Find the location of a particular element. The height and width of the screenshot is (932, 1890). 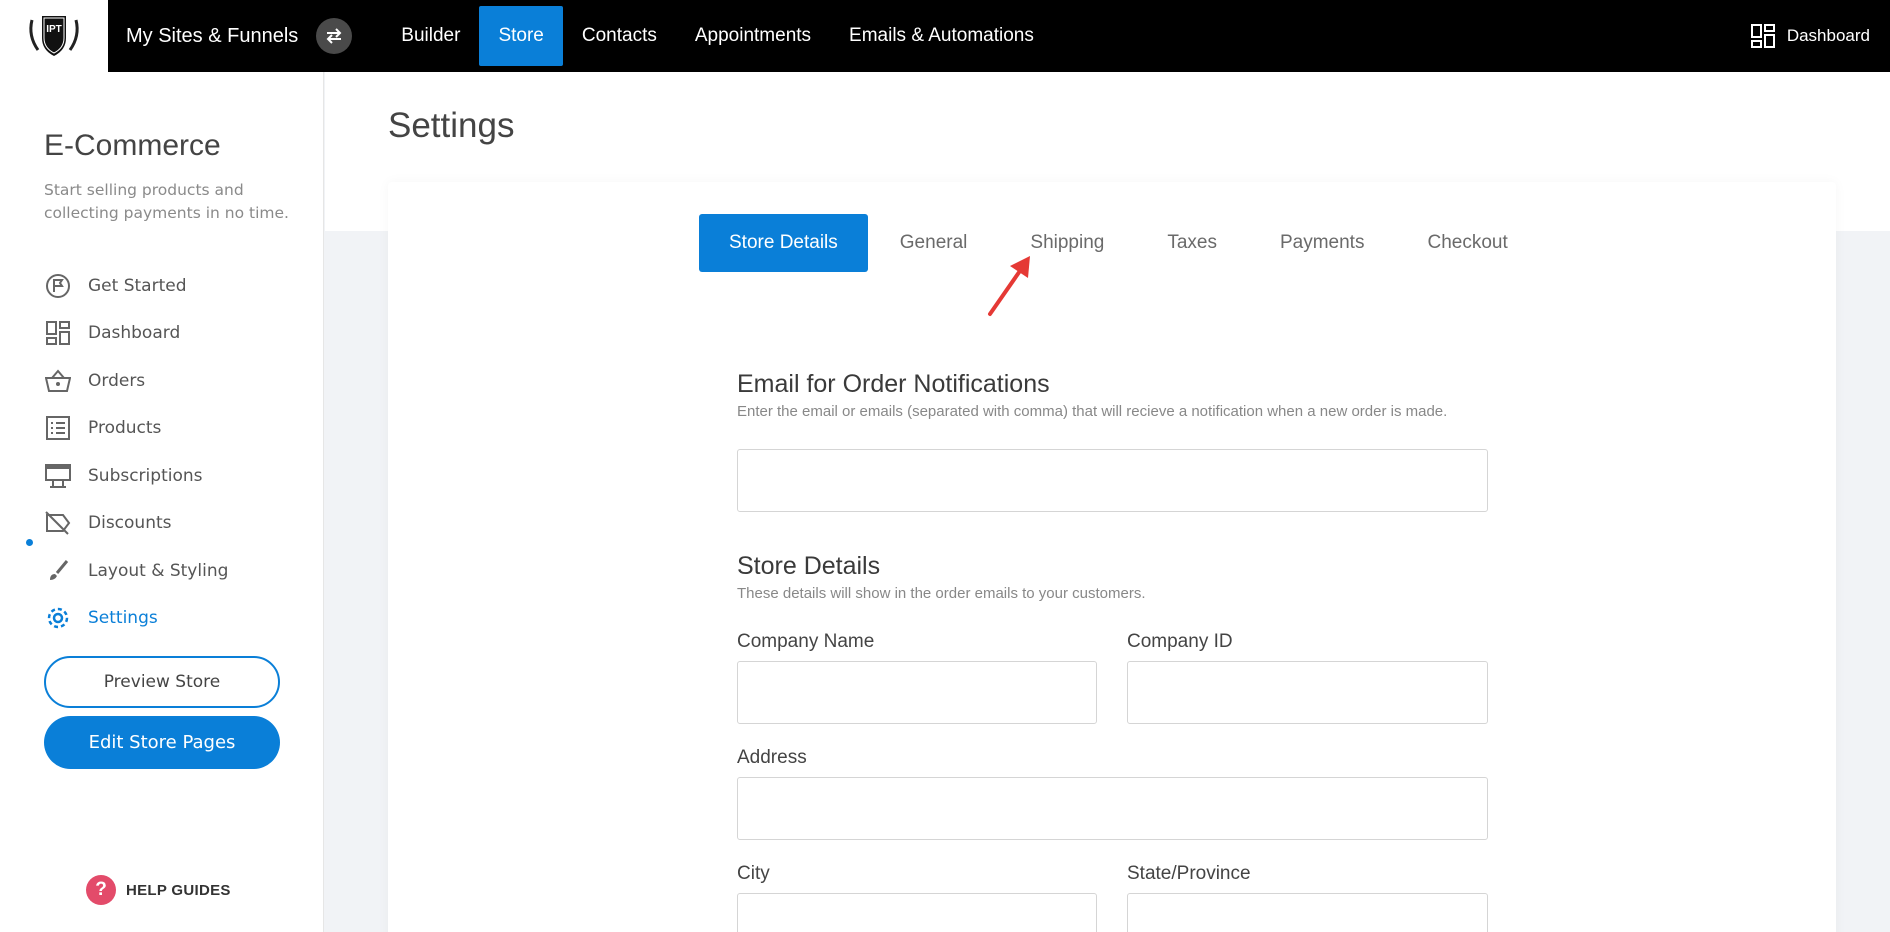

notification-email-input is located at coordinates (1112, 480).